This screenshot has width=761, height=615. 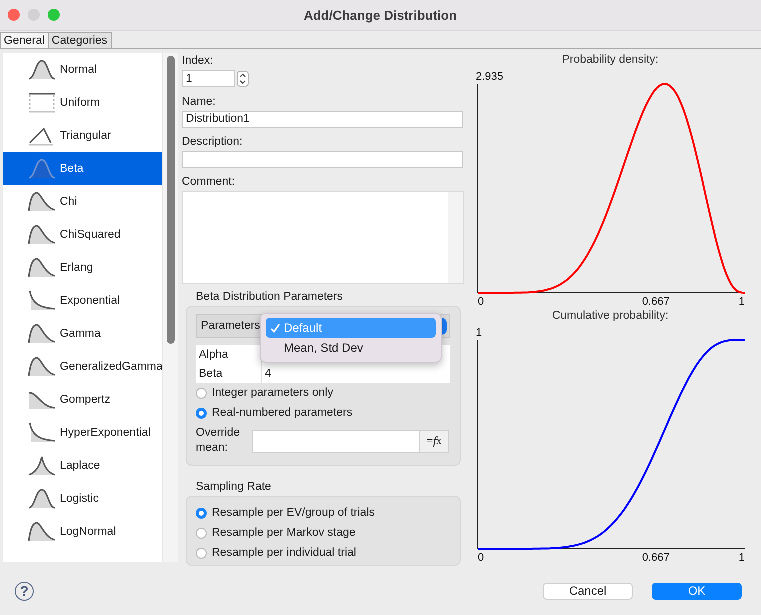 I want to click on field-label: Comment:, so click(x=209, y=181).